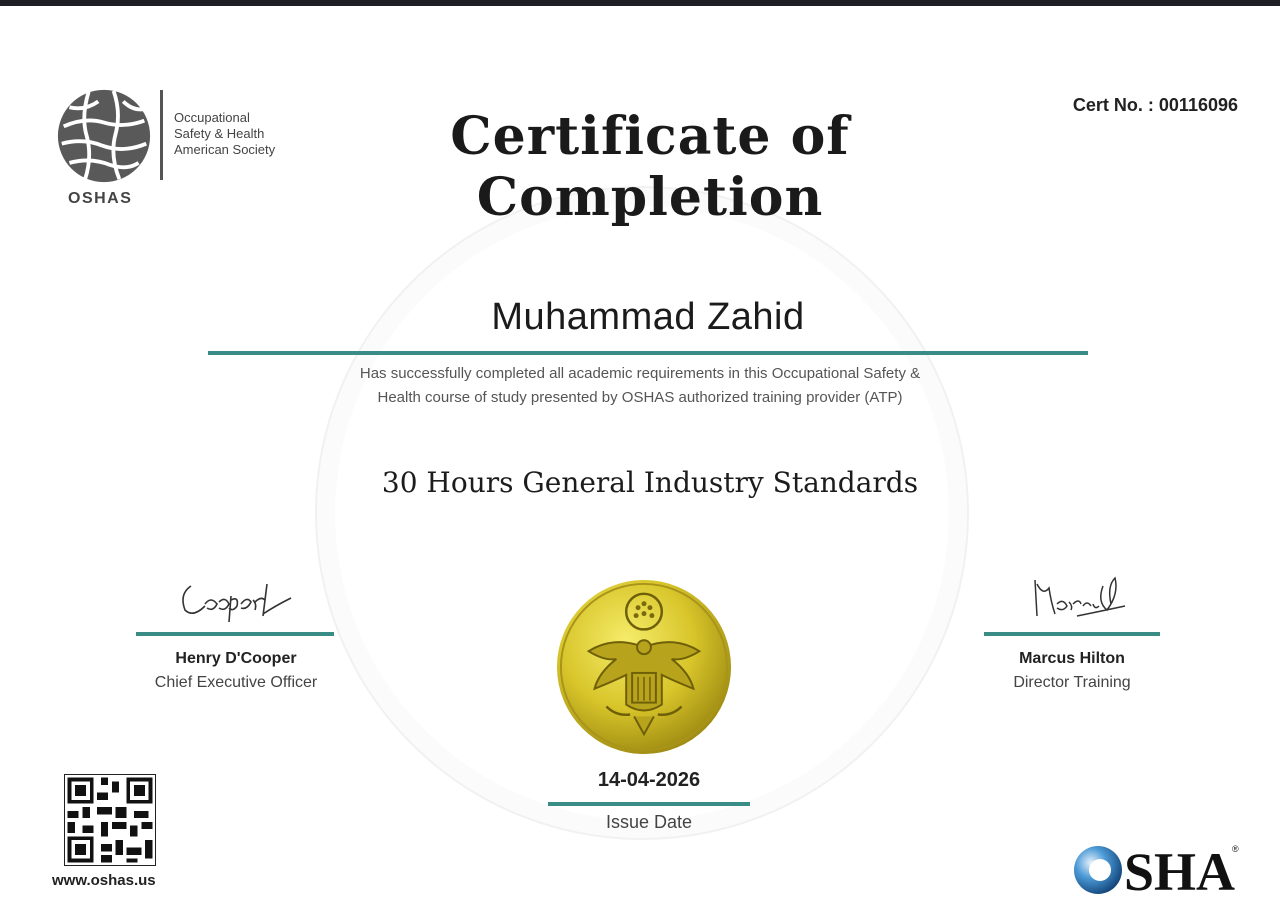 This screenshot has height=922, width=1280. I want to click on seal-icon, so click(644, 667).